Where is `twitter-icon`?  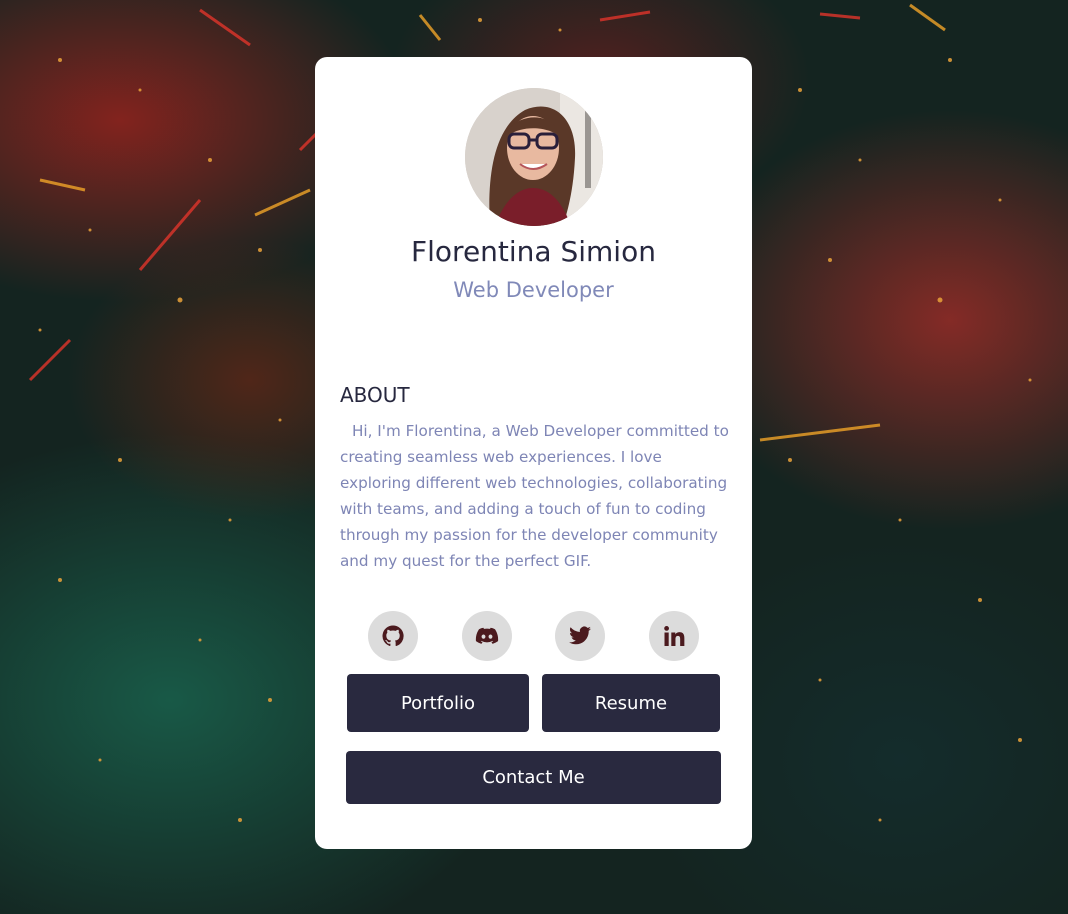
twitter-icon is located at coordinates (580, 635).